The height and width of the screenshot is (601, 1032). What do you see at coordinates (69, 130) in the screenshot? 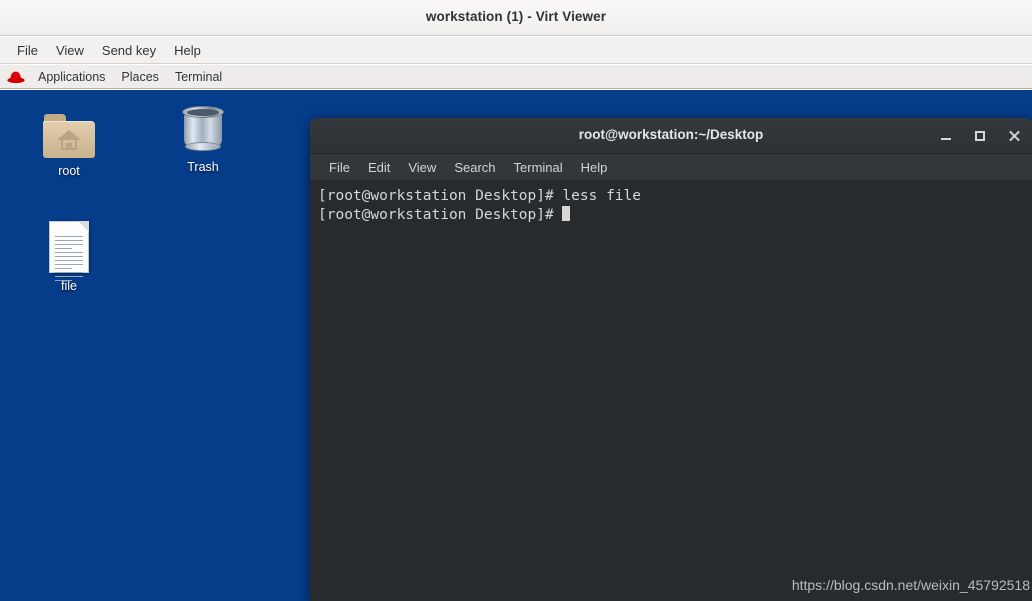
I see `home-folder-icon` at bounding box center [69, 130].